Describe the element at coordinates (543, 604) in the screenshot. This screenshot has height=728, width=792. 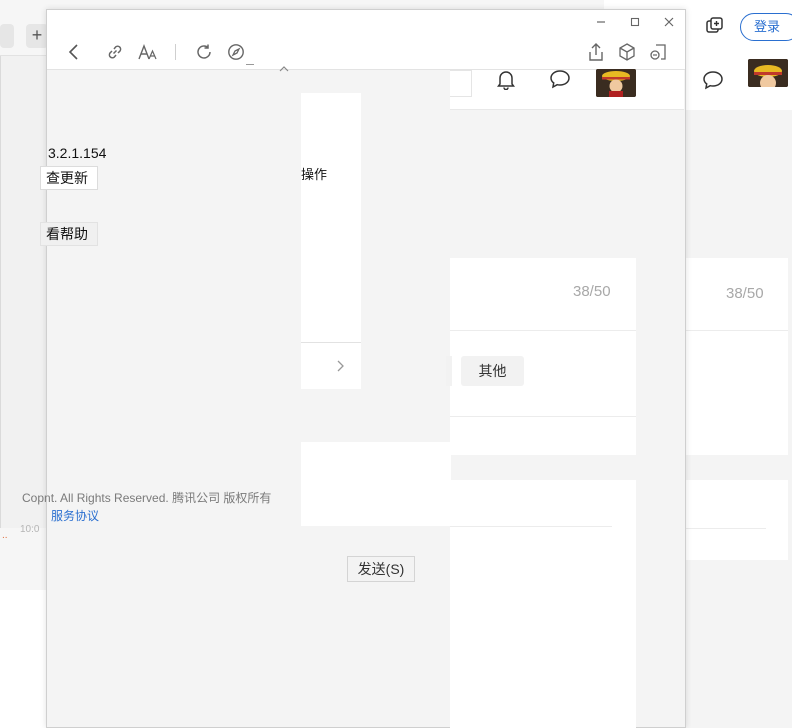
I see `comment-card` at that location.